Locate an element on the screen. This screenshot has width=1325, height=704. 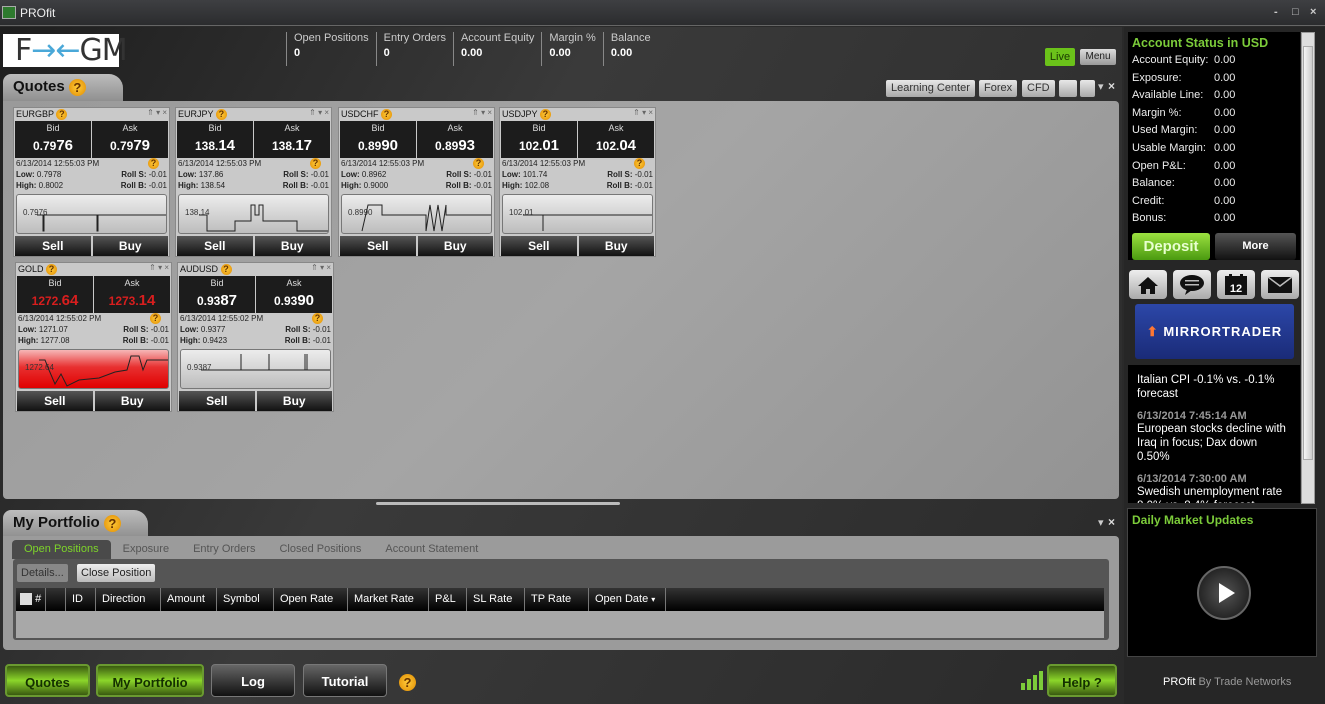
tab-entry-orders: Entry Orders is located at coordinates (224, 549).